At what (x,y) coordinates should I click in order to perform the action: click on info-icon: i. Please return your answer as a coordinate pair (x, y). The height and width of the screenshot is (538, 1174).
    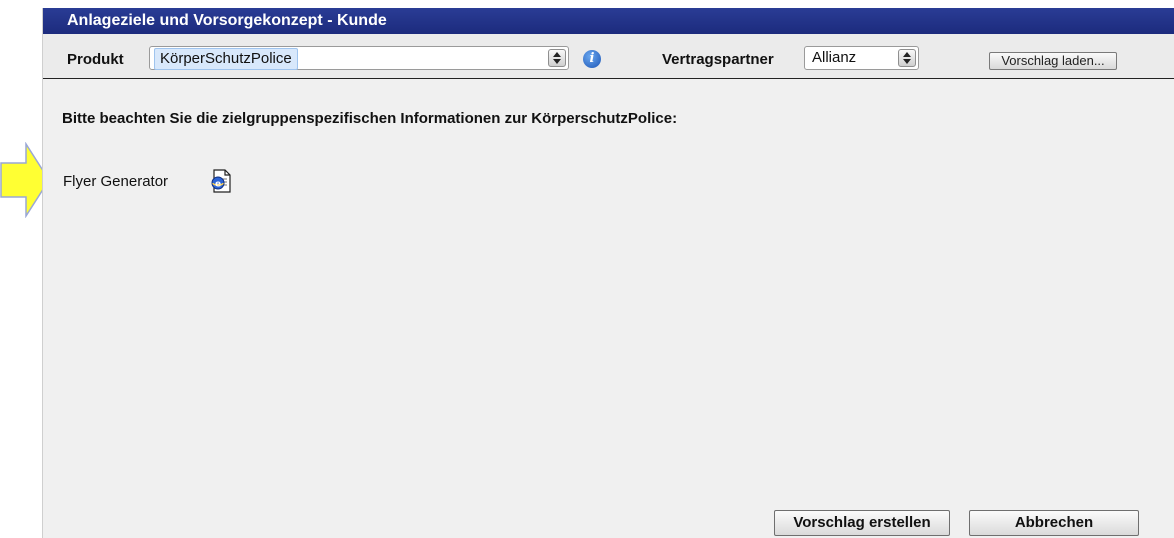
    Looking at the image, I should click on (592, 59).